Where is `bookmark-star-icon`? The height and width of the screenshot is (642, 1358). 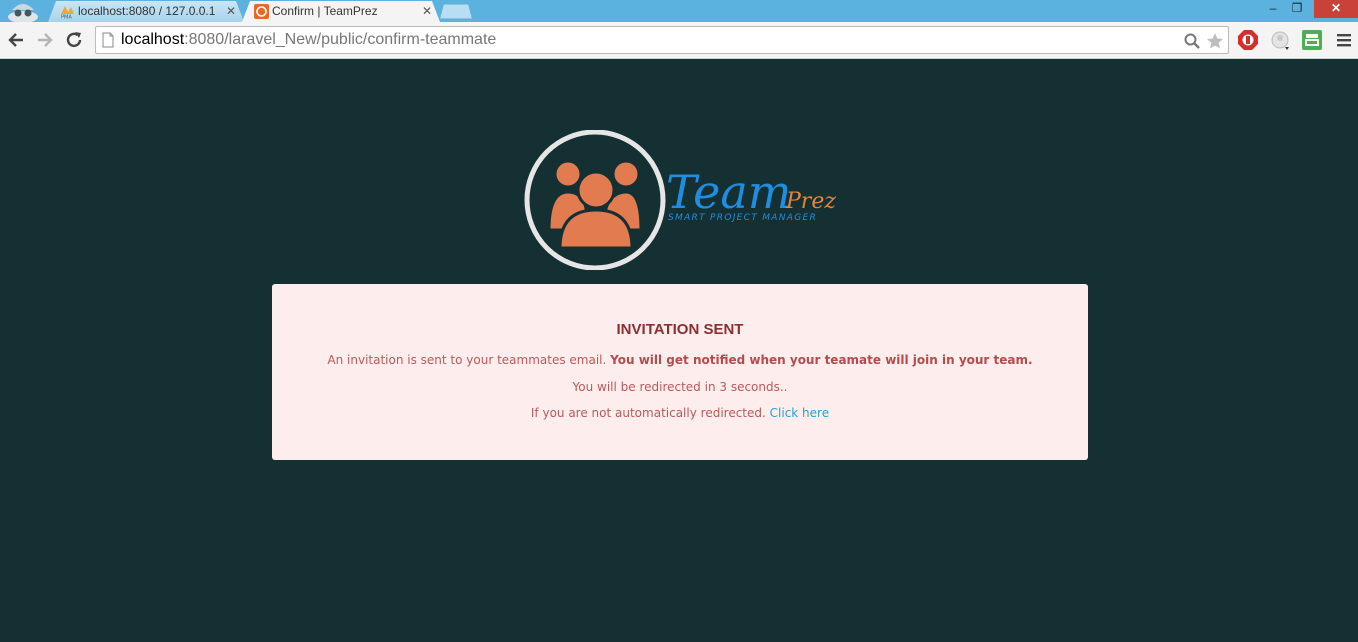 bookmark-star-icon is located at coordinates (1215, 41).